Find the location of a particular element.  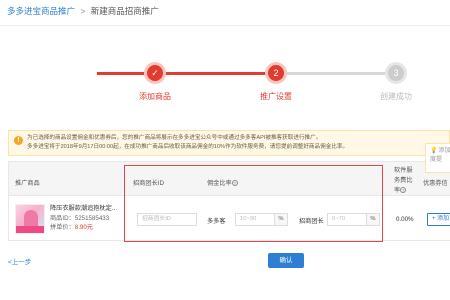

product-id-line: 商品ID：5251585433 is located at coordinates (83, 219).